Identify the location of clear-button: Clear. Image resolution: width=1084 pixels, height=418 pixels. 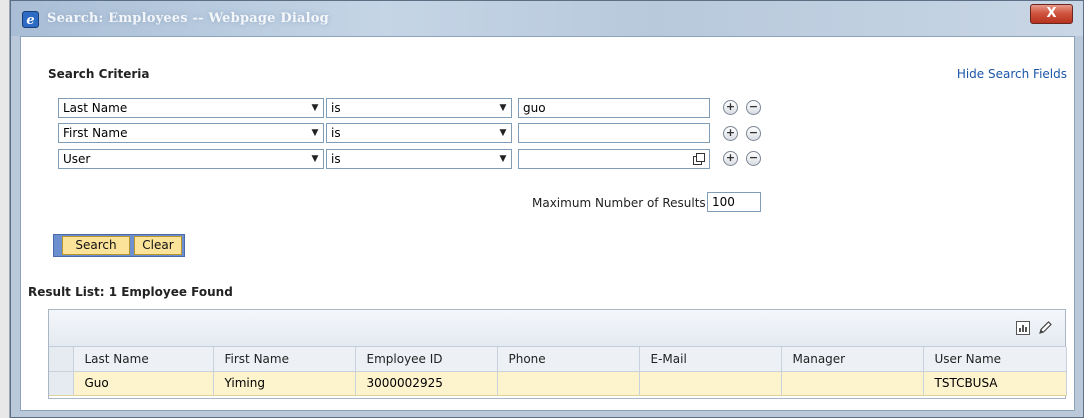
(158, 245).